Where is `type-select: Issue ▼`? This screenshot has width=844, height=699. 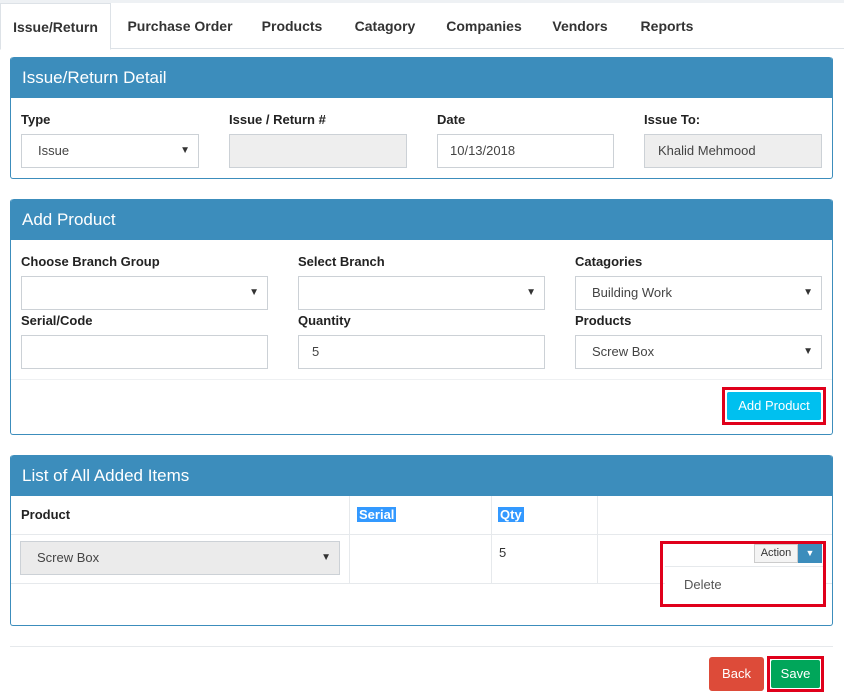
type-select: Issue ▼ is located at coordinates (110, 151).